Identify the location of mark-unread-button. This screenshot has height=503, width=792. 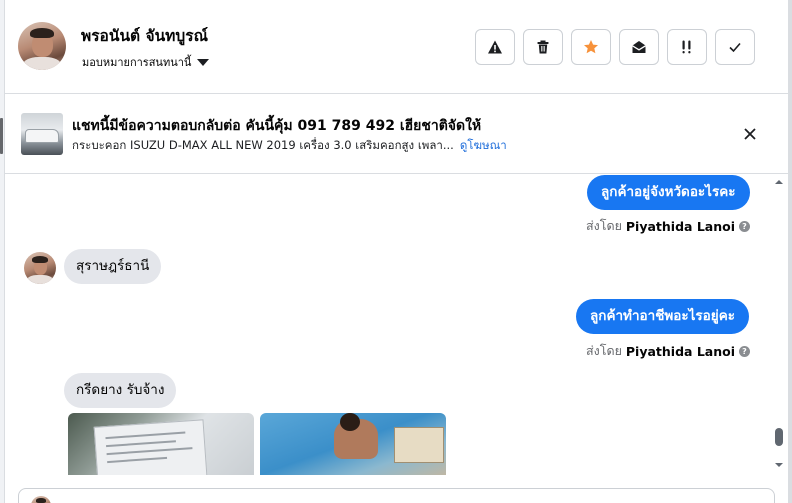
(639, 47).